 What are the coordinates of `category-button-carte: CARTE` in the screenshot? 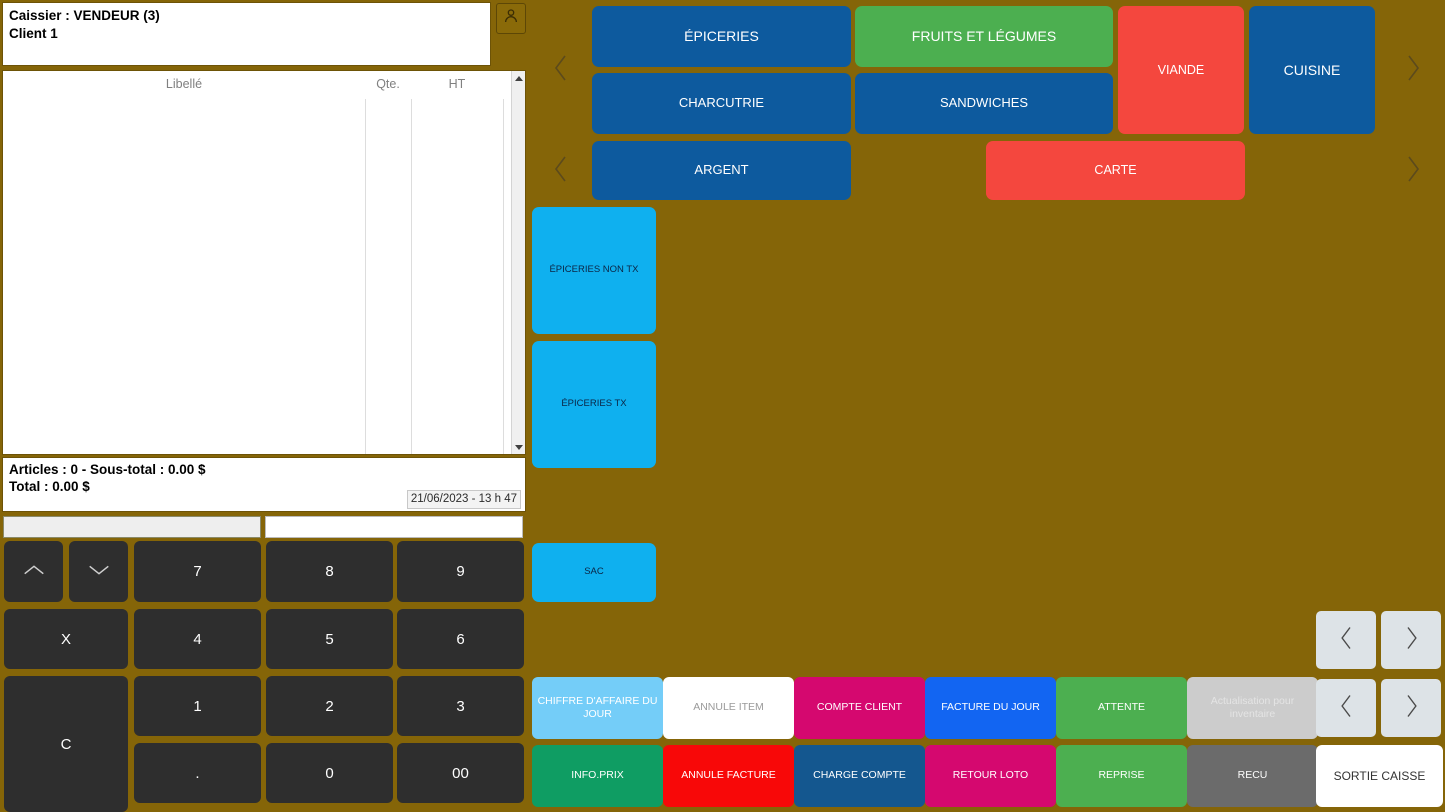 It's located at (1115, 170).